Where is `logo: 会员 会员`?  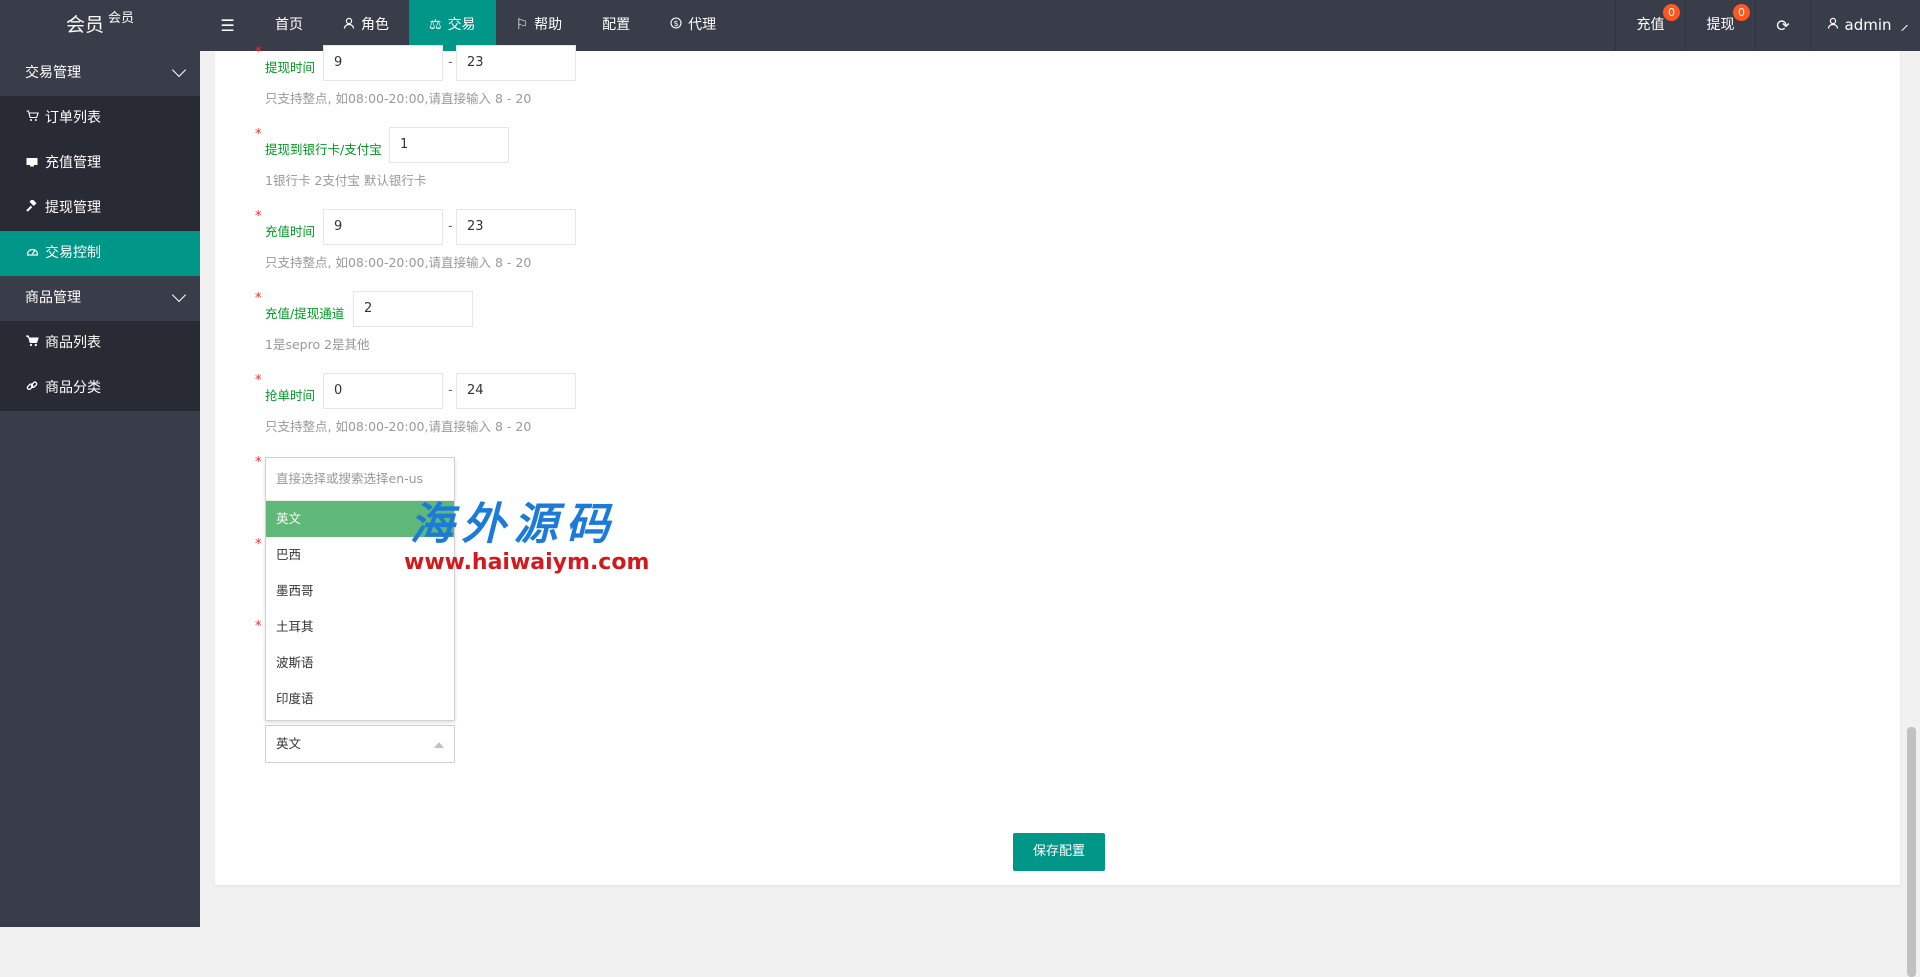 logo: 会员 会员 is located at coordinates (100, 25).